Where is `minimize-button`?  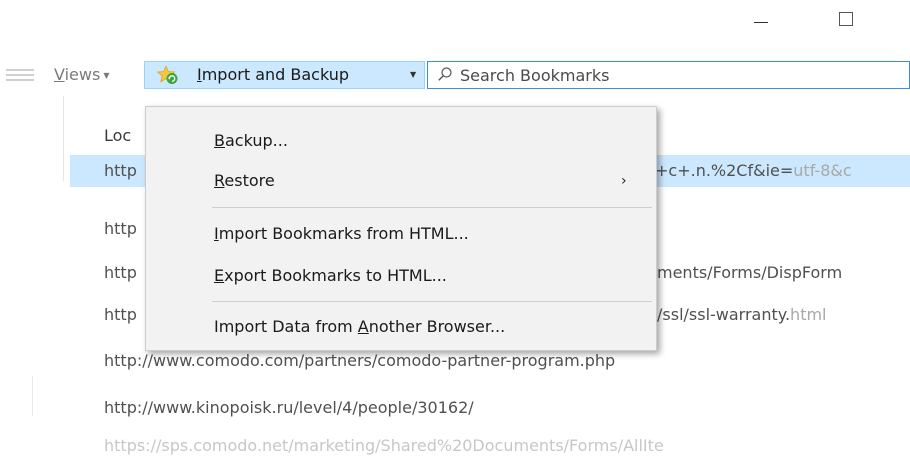
minimize-button is located at coordinates (761, 22).